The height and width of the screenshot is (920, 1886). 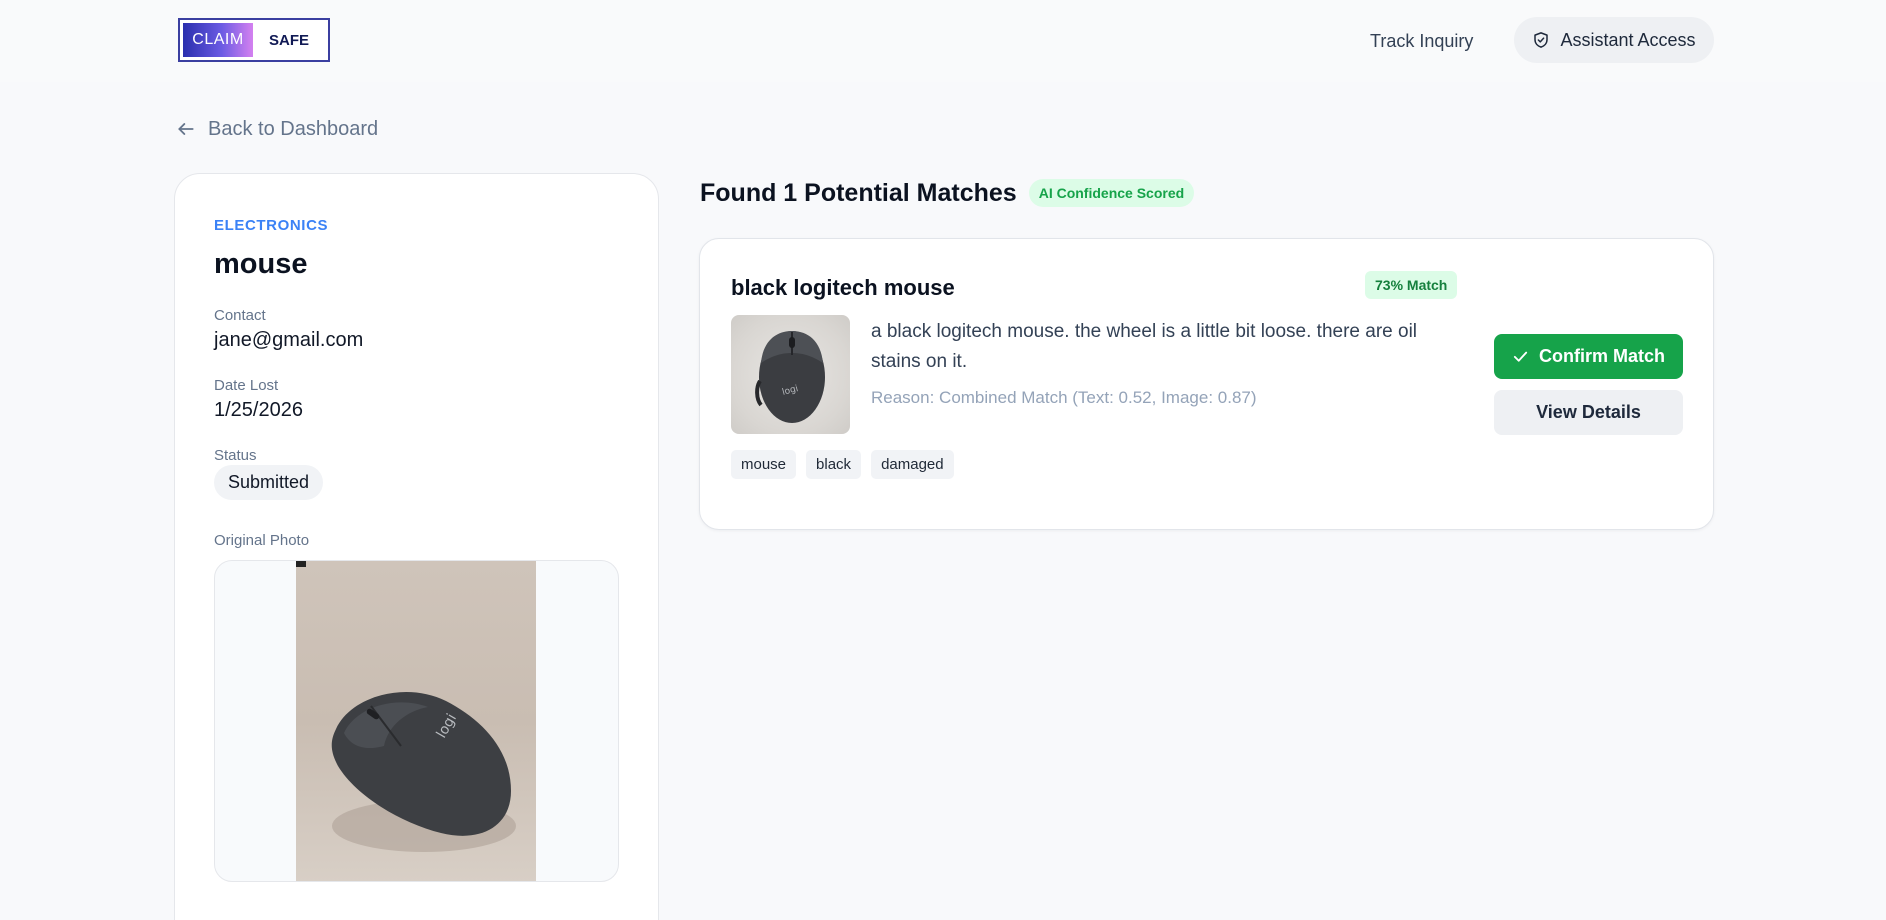 What do you see at coordinates (271, 225) in the screenshot?
I see `item-category: ELECTRONICS` at bounding box center [271, 225].